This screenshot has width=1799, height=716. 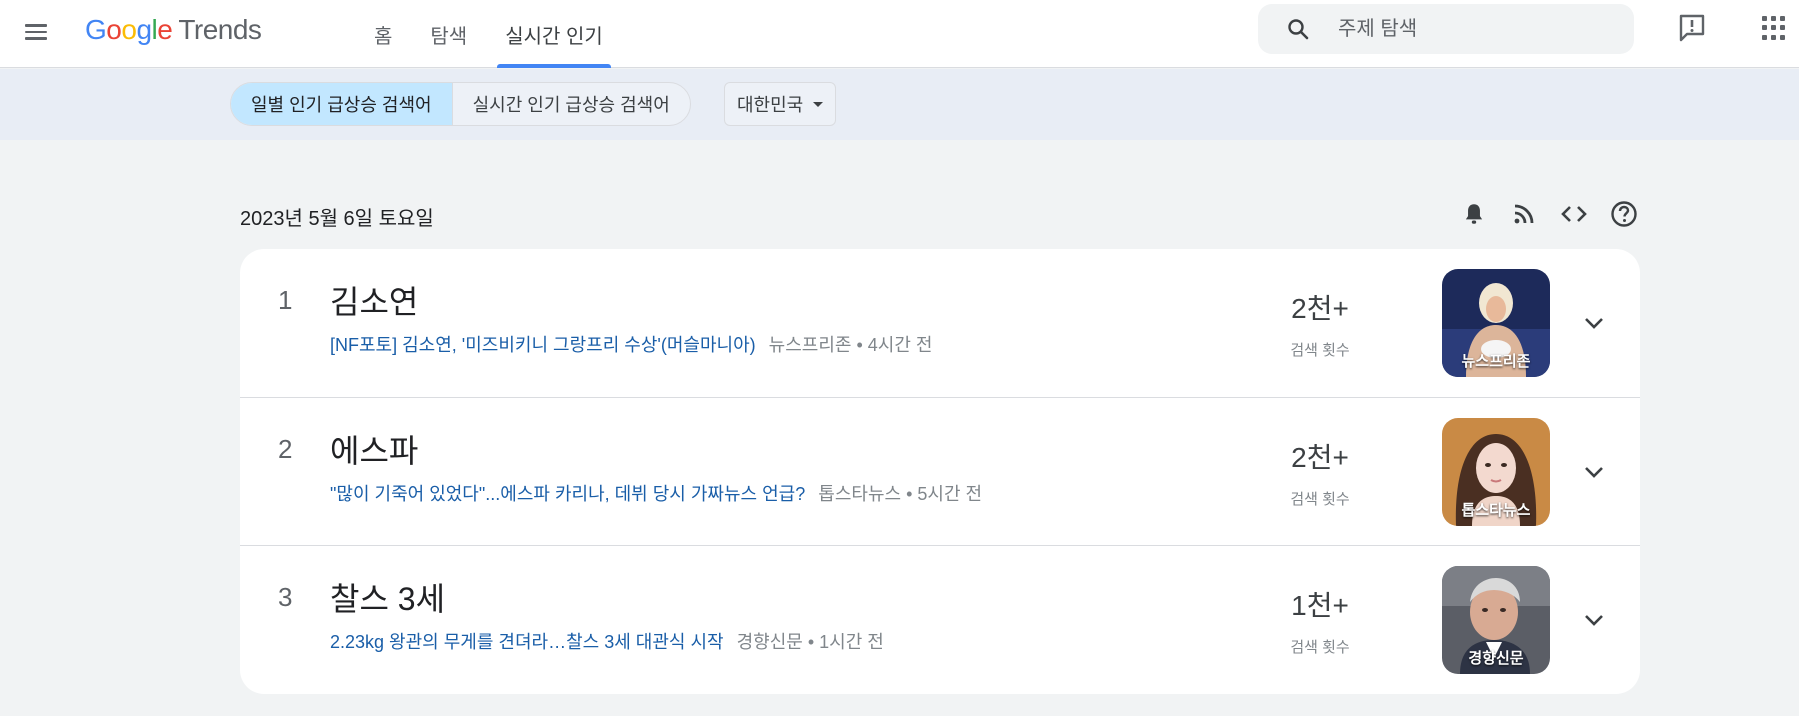 I want to click on article-link: "많이 기죽어 있었다"...에스파 카리나, 데뷔 당시 가짜뉴스 언급?, so click(x=567, y=494).